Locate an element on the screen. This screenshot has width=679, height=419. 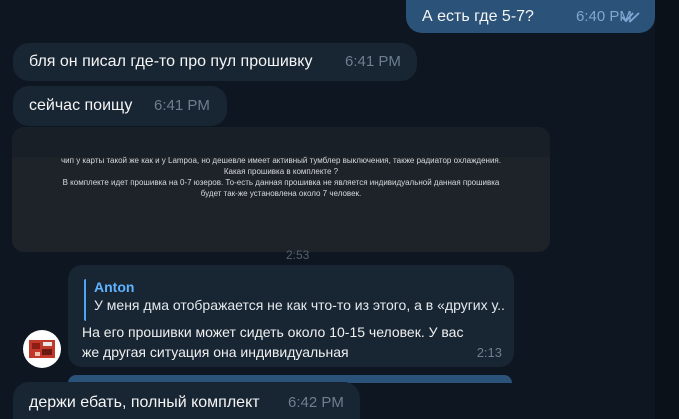
partial-timestamp: 2:53 is located at coordinates (298, 255).